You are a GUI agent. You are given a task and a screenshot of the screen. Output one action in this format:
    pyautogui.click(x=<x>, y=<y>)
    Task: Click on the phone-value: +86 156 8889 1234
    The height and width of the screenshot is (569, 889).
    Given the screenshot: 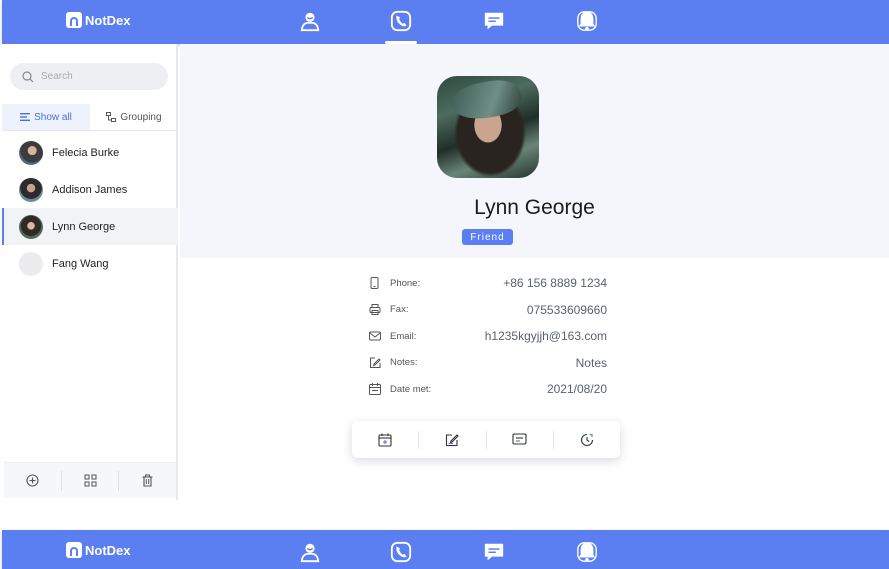 What is the action you would take?
    pyautogui.click(x=528, y=283)
    